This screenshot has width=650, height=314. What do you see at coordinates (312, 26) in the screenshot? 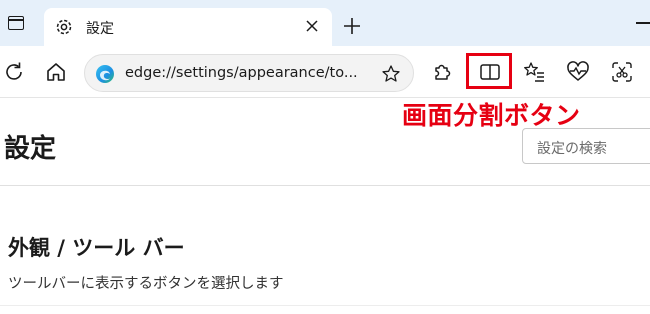
I see `close-icon` at bounding box center [312, 26].